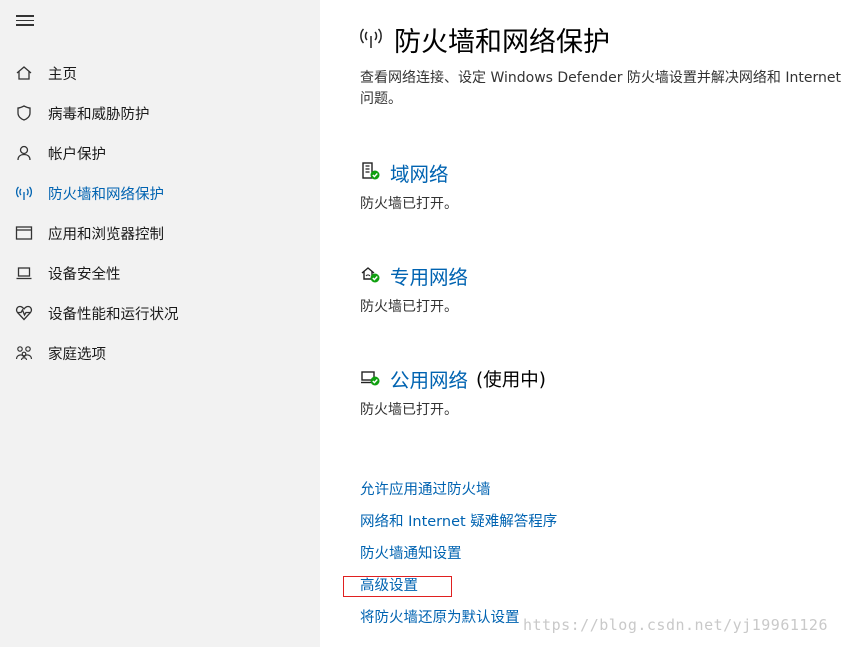  What do you see at coordinates (24, 113) in the screenshot?
I see `shield-icon` at bounding box center [24, 113].